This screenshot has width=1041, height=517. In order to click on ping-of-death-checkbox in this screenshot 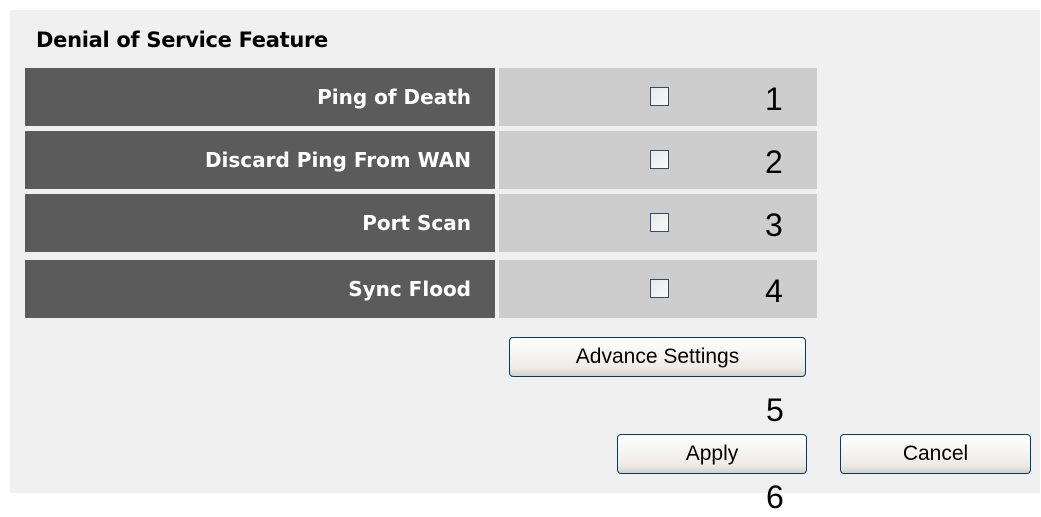, I will do `click(659, 96)`.